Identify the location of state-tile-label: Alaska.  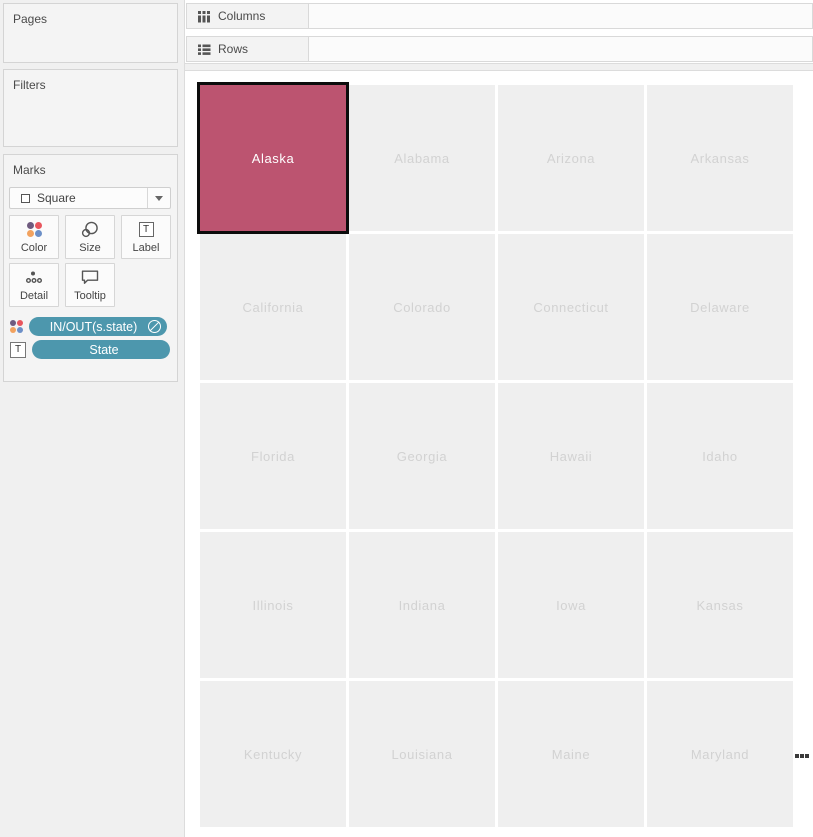
(273, 158).